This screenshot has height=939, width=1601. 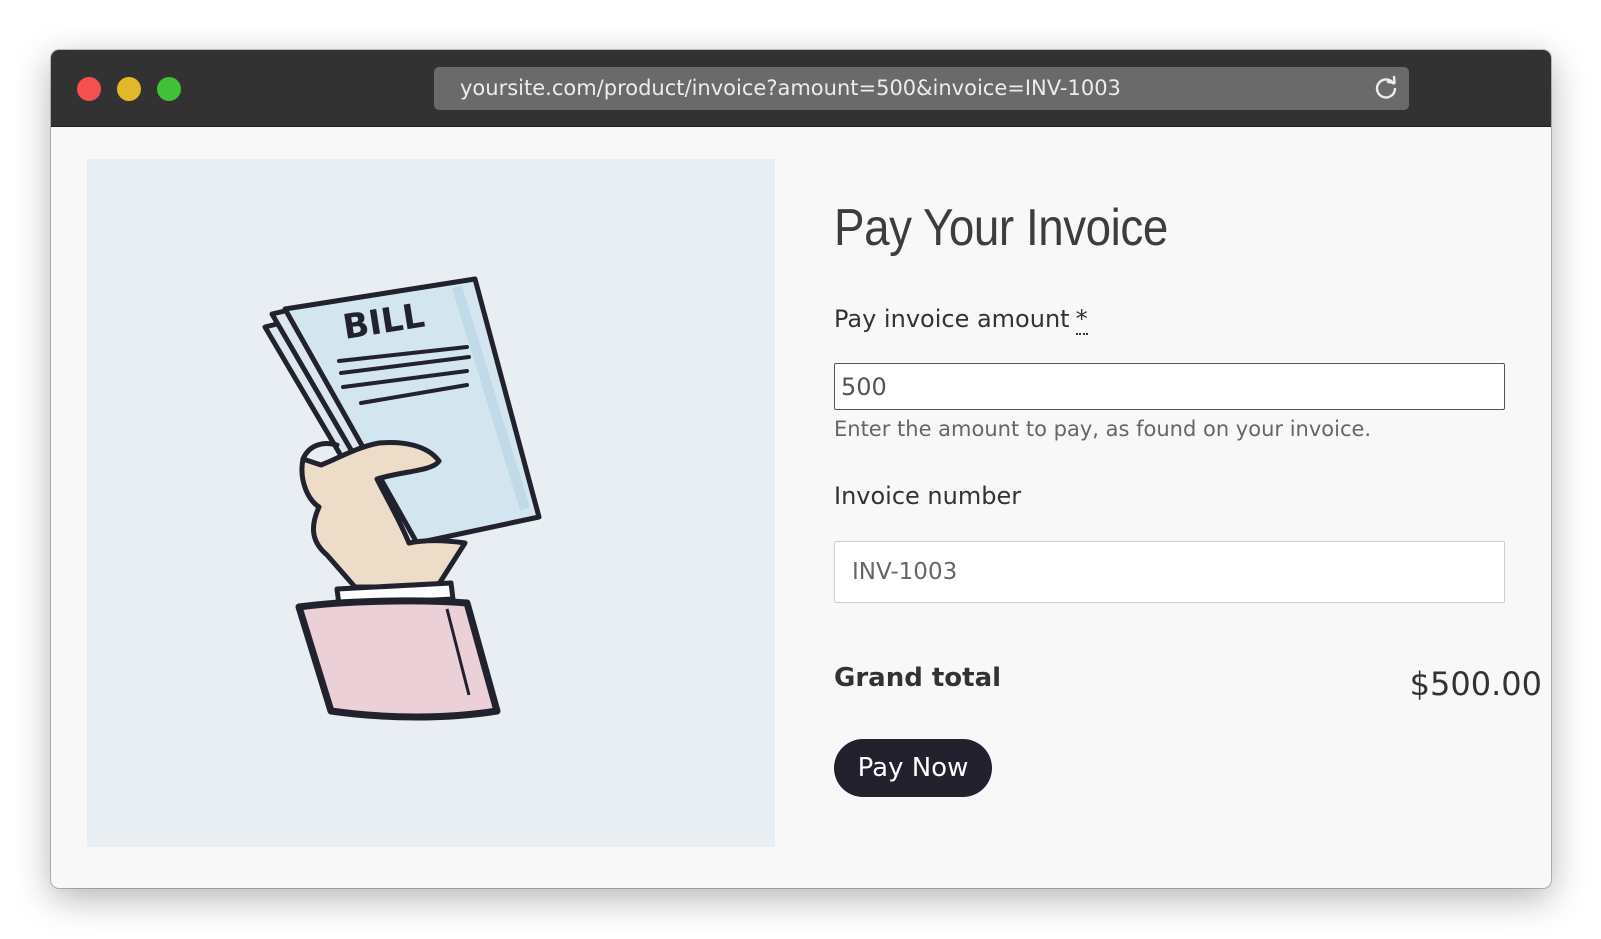 I want to click on hand-holding-bill-image: BILL, so click(x=402, y=498).